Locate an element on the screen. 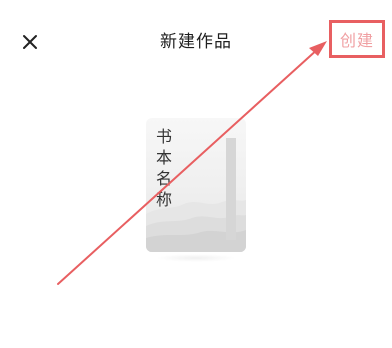 This screenshot has height=348, width=392. book-cover: 书本名称 is located at coordinates (196, 185).